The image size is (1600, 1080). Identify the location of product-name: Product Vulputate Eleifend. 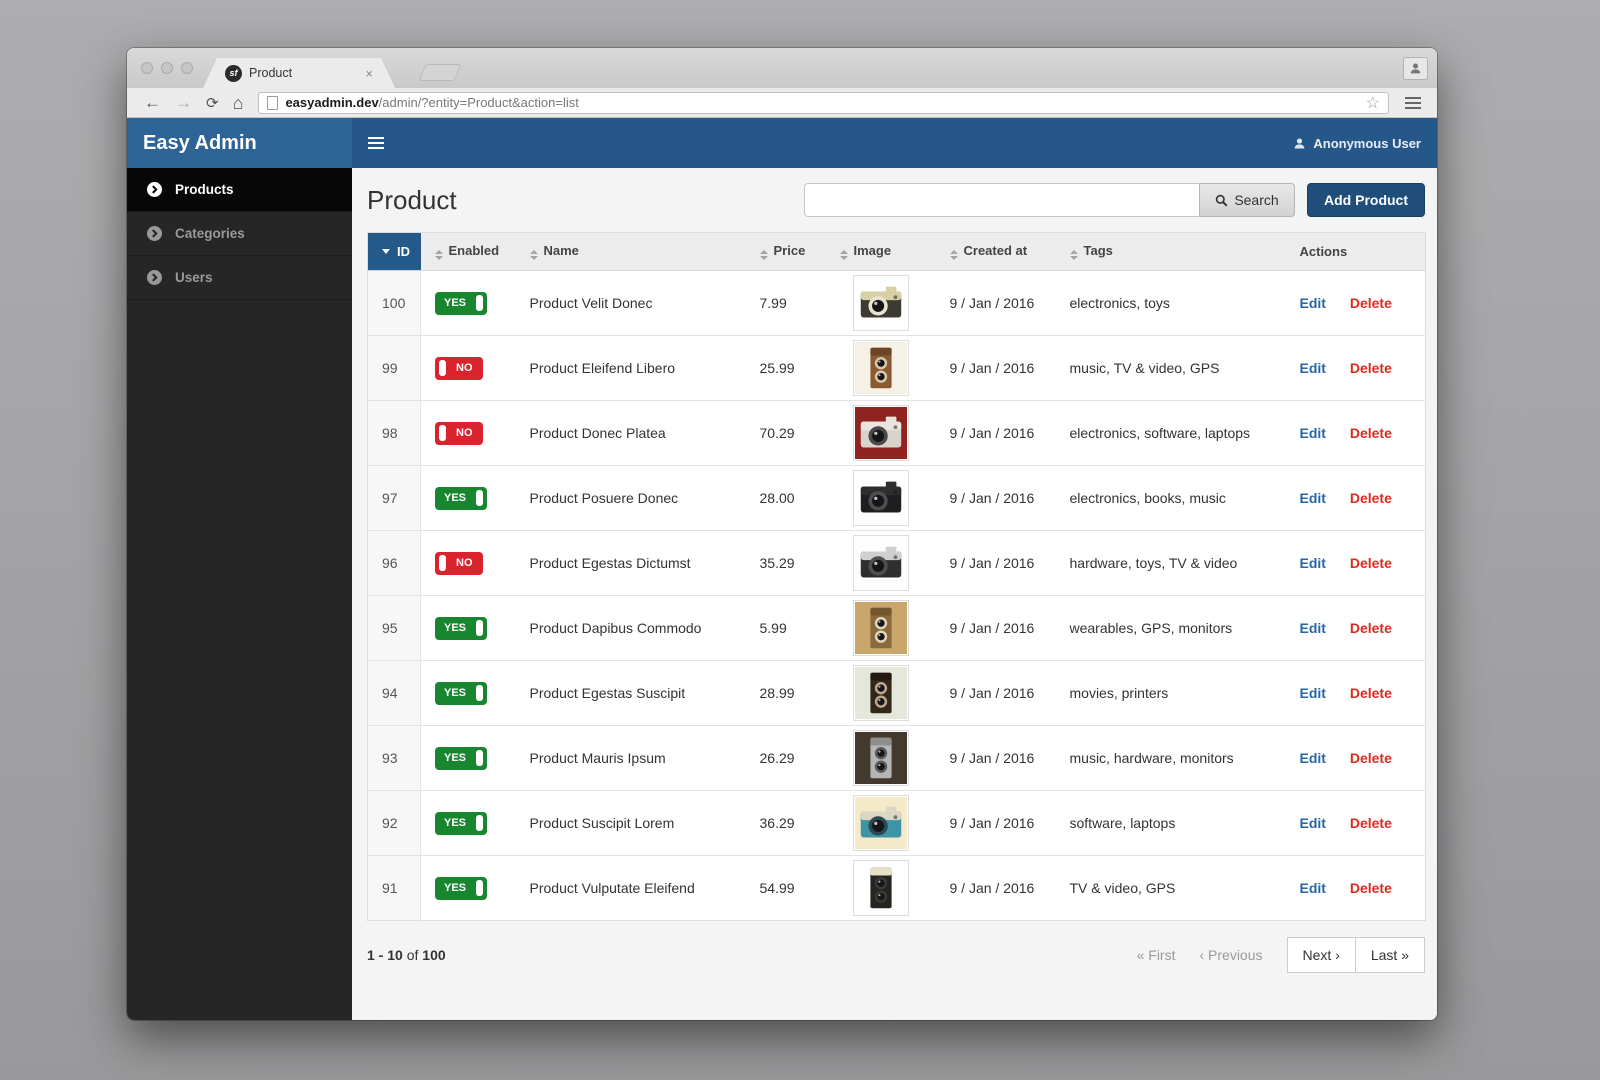
(630, 888).